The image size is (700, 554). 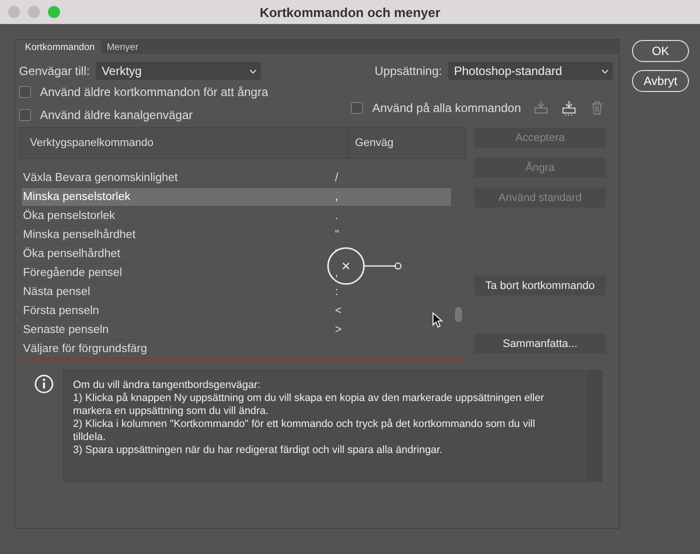 I want to click on trash-icon, so click(x=597, y=108).